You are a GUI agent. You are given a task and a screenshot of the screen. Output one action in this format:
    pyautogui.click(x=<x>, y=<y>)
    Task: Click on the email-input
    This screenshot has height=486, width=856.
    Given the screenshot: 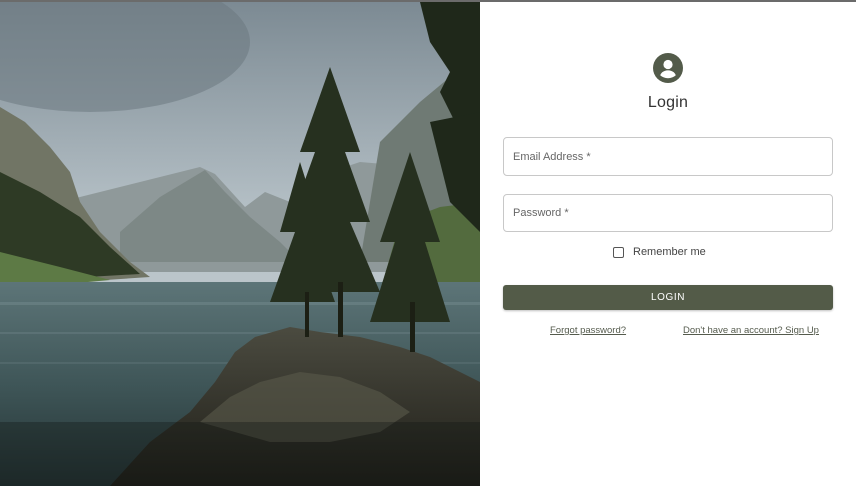 What is the action you would take?
    pyautogui.click(x=668, y=156)
    